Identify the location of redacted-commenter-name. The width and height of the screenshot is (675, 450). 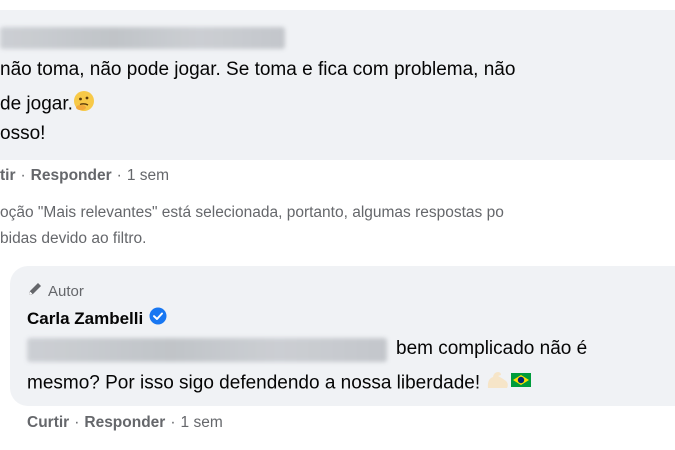
(142, 38).